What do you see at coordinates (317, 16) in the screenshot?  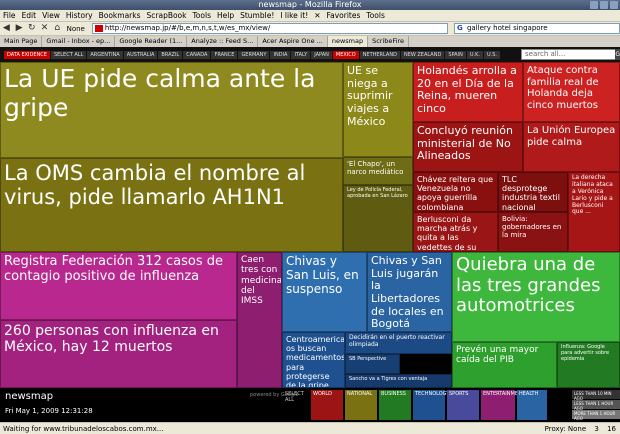 I see `thumbs-down-icon: ✕` at bounding box center [317, 16].